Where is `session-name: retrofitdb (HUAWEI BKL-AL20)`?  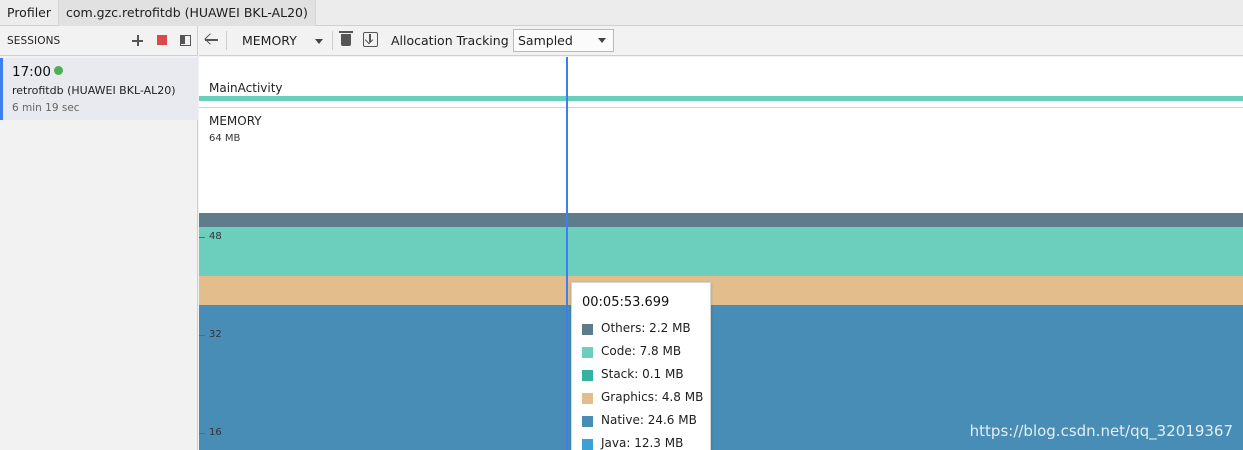
session-name: retrofitdb (HUAWEI BKL-AL20) is located at coordinates (94, 90).